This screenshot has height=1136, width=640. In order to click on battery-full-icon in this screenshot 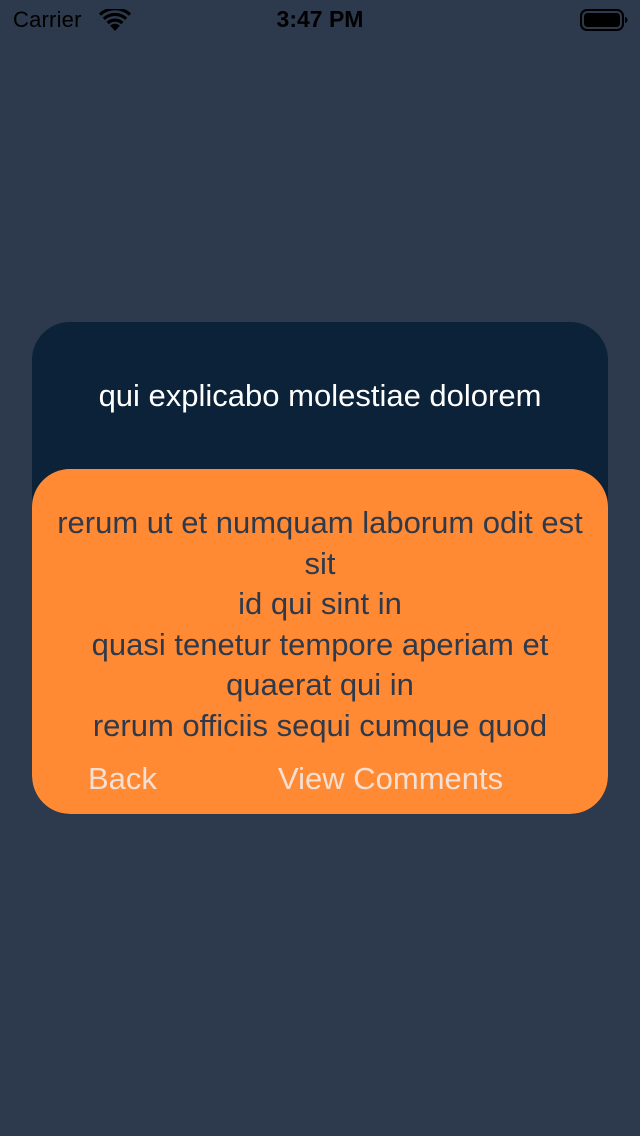, I will do `click(604, 20)`.